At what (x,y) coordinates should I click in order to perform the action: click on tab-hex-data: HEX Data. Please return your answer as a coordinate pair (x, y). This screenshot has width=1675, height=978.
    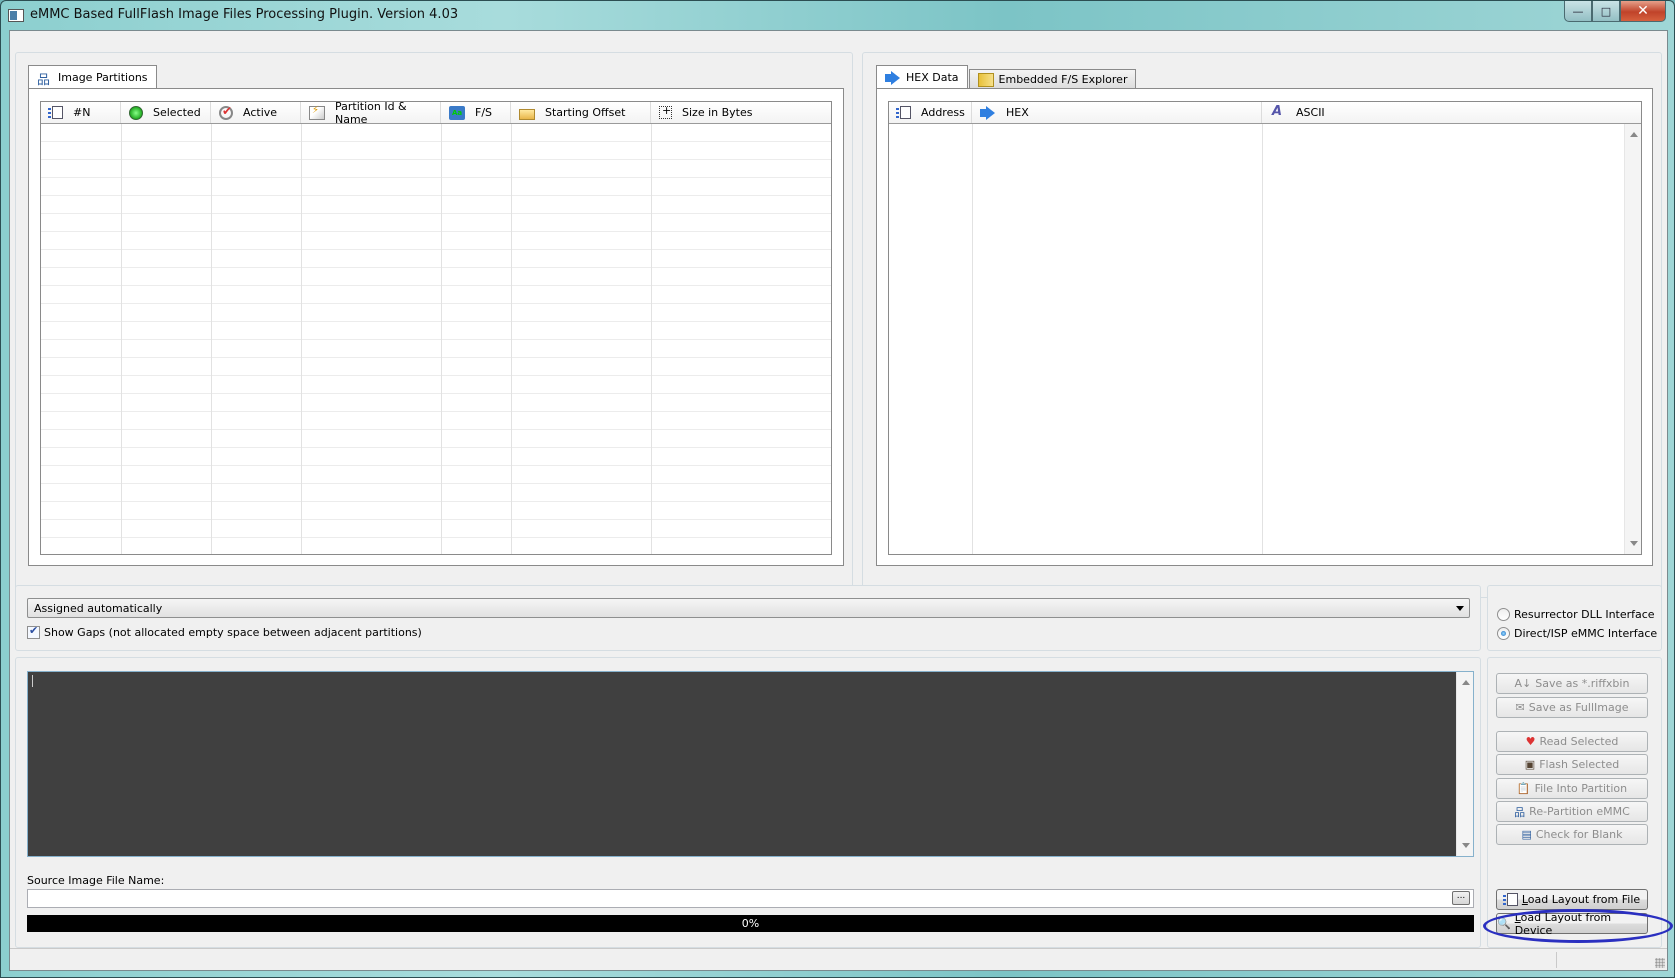
    Looking at the image, I should click on (922, 77).